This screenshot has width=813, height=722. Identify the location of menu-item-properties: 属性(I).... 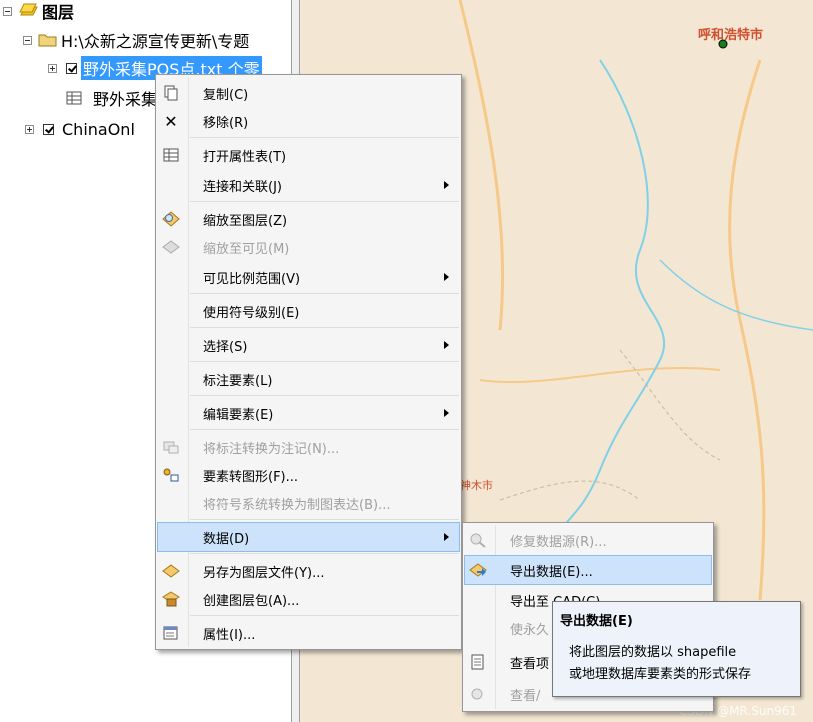
(308, 633).